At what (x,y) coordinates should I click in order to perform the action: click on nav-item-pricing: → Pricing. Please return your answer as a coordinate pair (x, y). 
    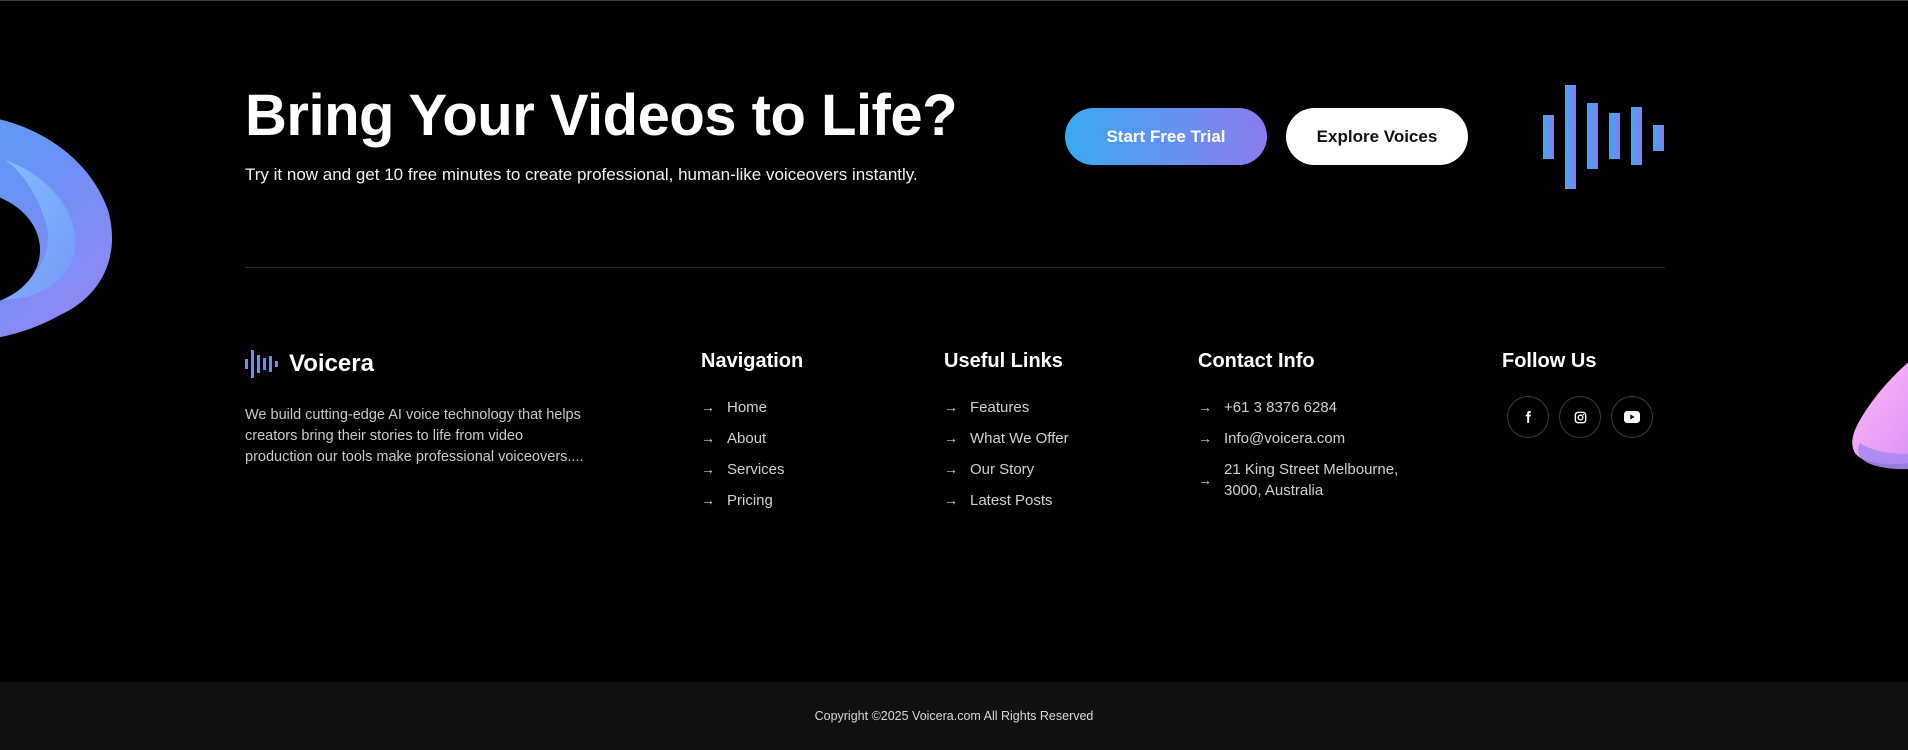
    Looking at the image, I should click on (743, 505).